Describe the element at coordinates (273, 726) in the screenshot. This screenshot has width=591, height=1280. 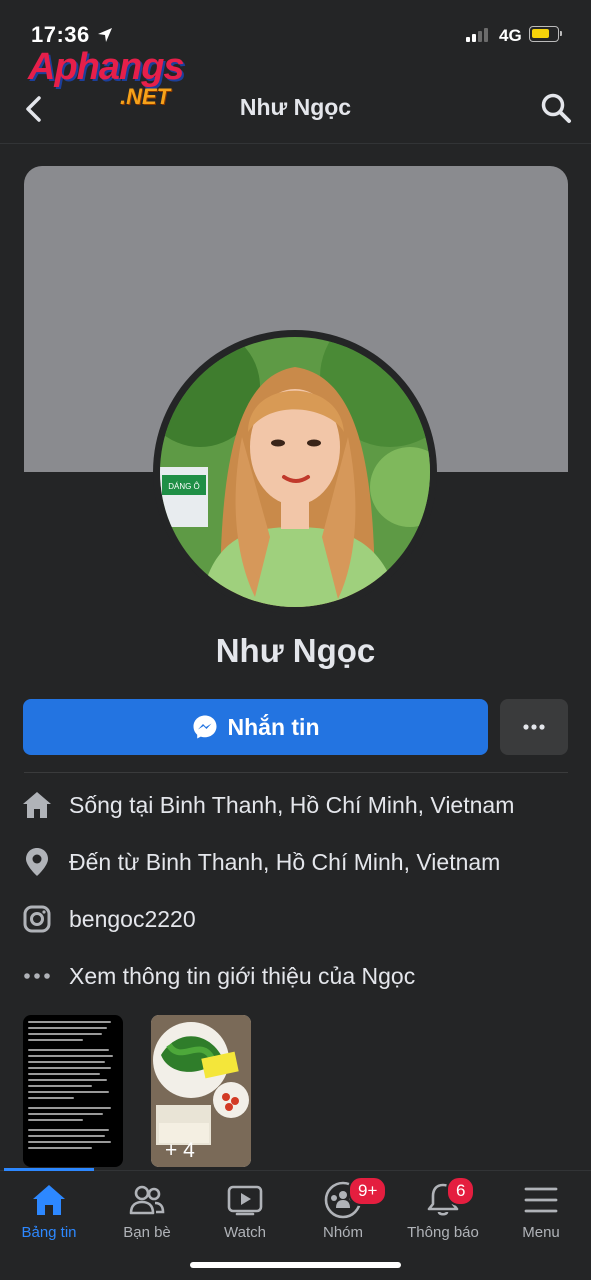
I see `message-button-label: Nhắn tin` at that location.